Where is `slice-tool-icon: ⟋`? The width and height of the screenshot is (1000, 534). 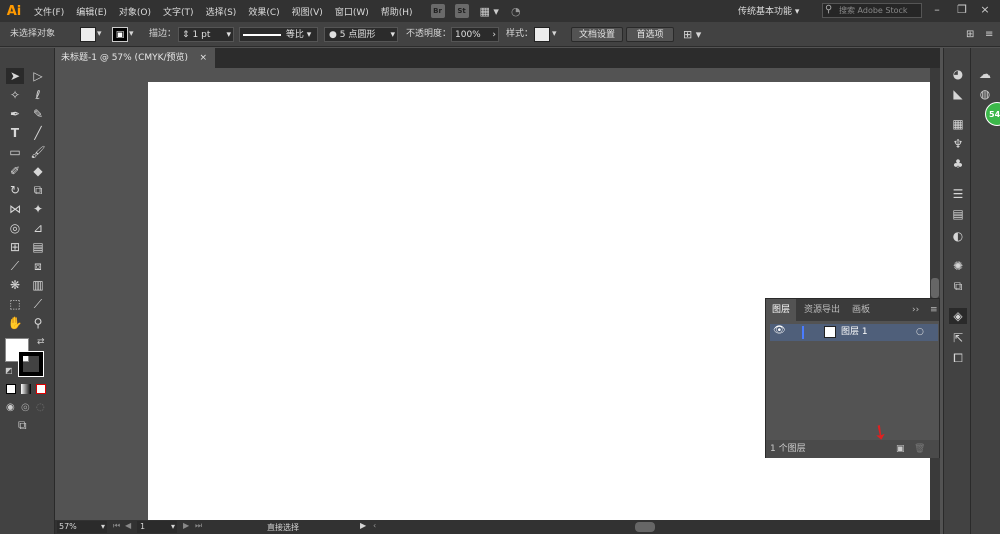
slice-tool-icon: ⟋ is located at coordinates (38, 304).